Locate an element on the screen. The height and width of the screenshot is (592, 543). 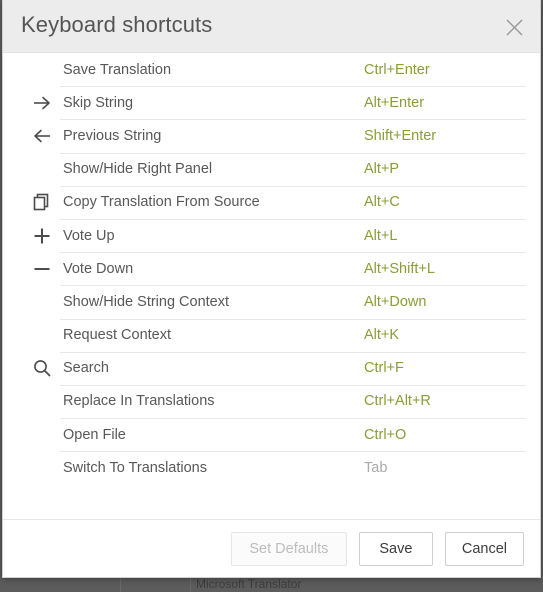
shortcut-row: Copy Translation From Source Alt+C is located at coordinates (271, 202).